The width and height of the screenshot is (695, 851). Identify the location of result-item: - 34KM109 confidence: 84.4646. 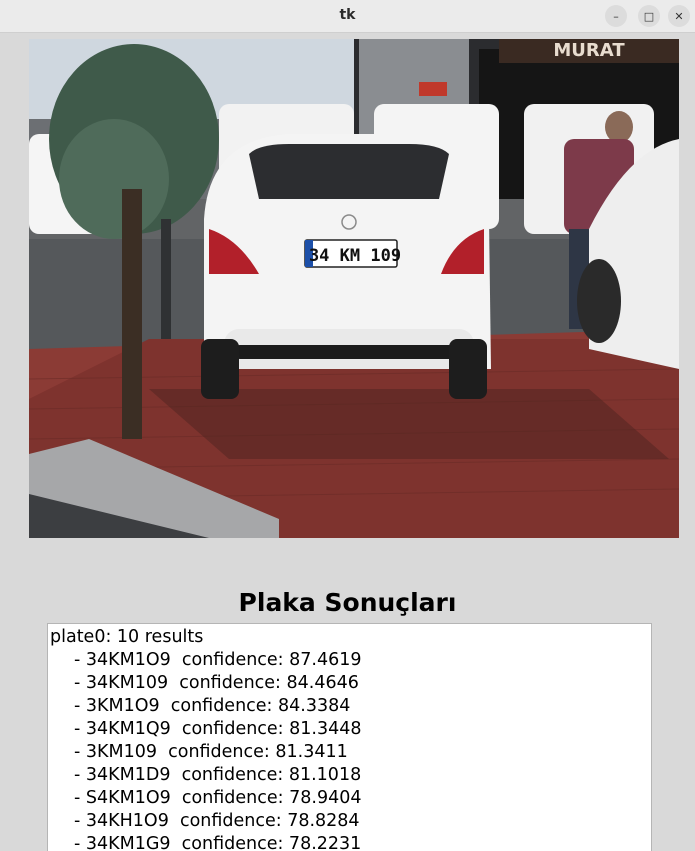
(216, 683).